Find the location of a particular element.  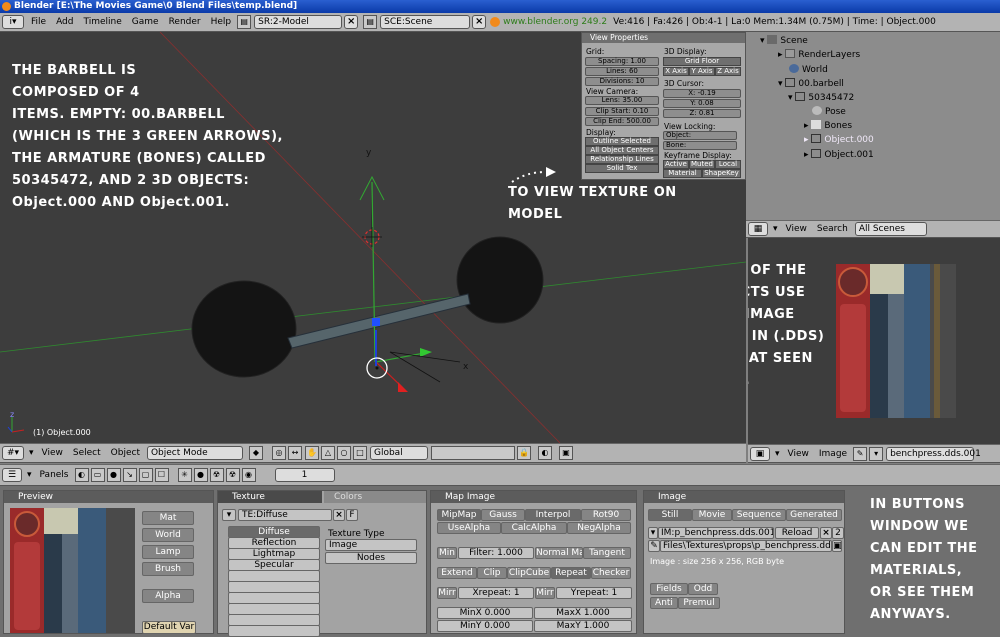

outliner-menu-view: View is located at coordinates (796, 229).